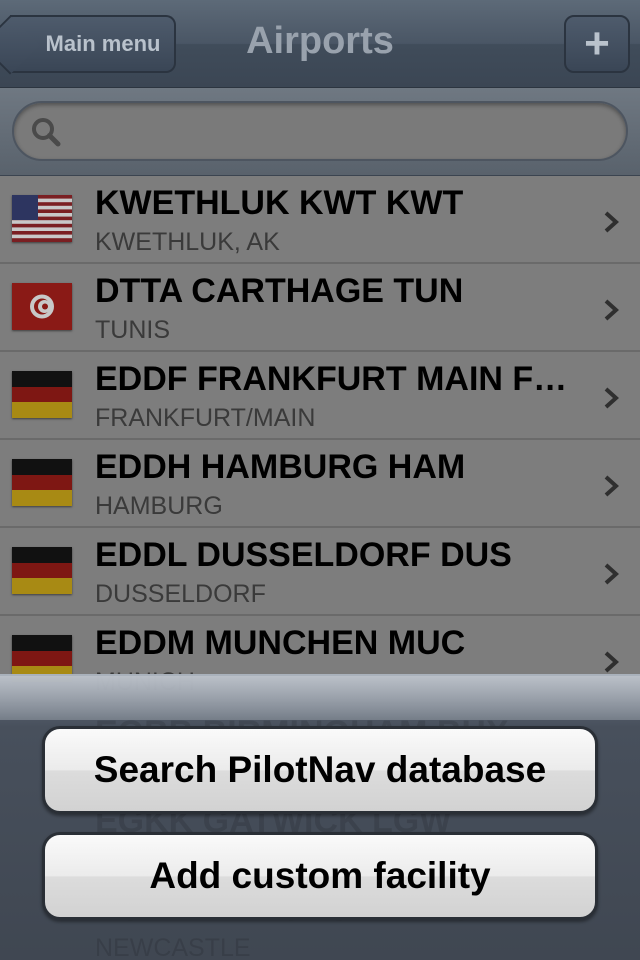 The width and height of the screenshot is (640, 960). I want to click on airport-title: KWETHLUK KWT KWT, so click(279, 203).